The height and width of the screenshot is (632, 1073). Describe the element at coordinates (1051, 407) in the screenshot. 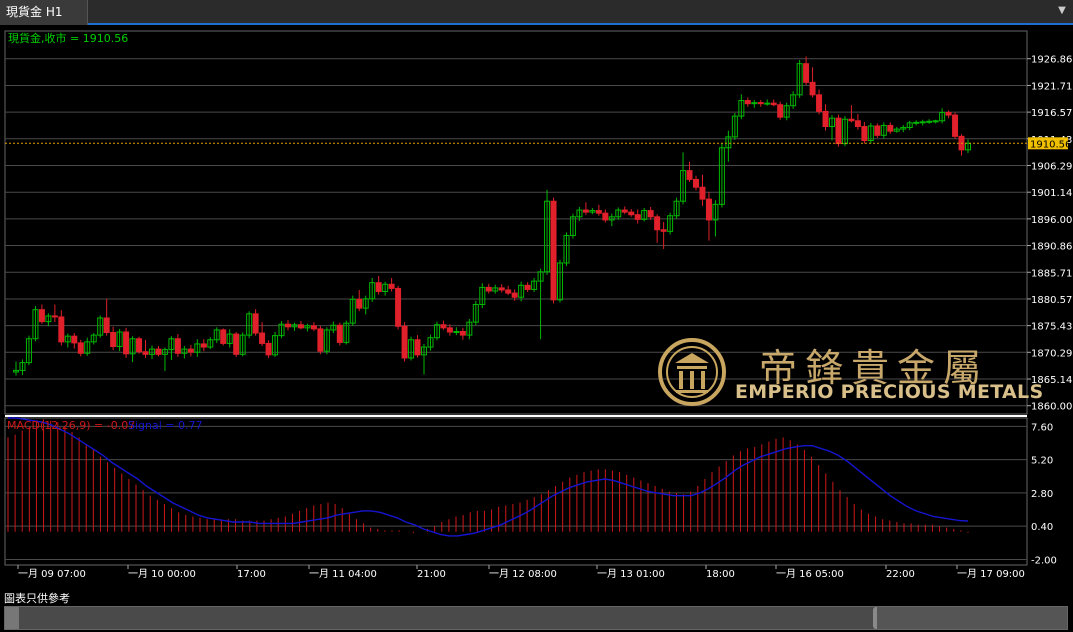

I see `price-tick-label: 1860.00` at that location.